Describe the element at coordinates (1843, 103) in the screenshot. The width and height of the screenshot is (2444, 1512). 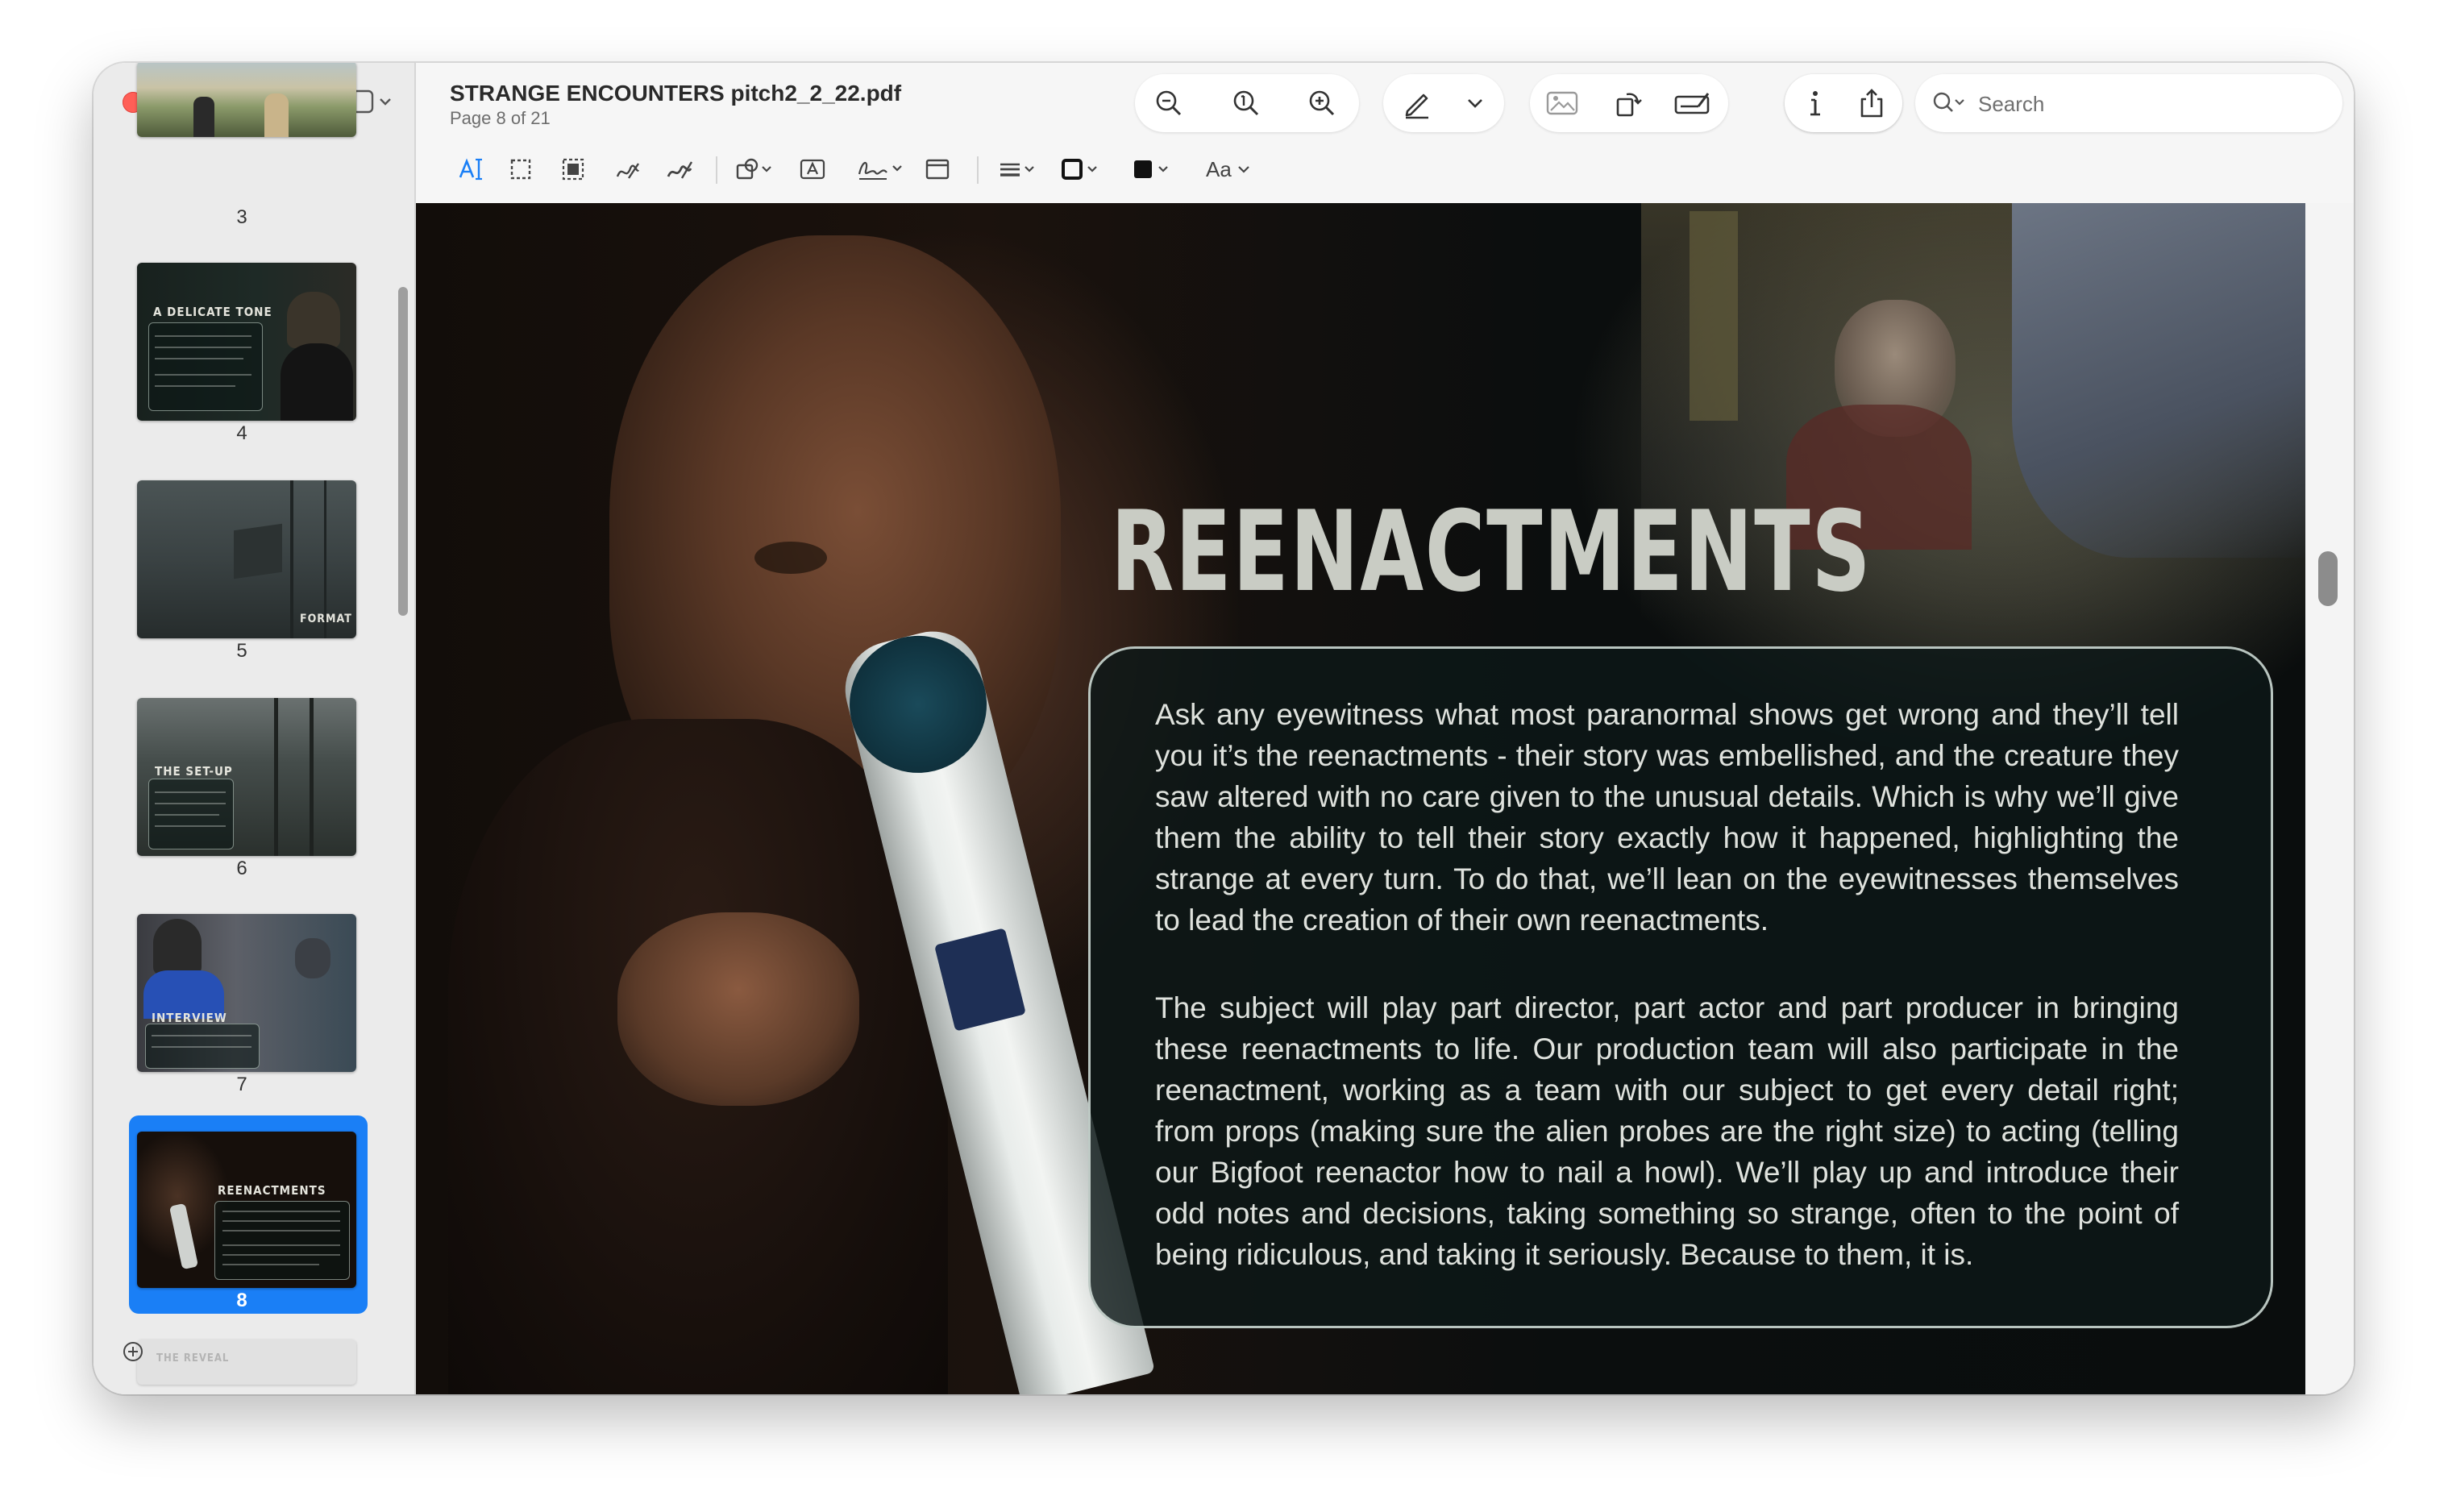
I see `info-share-controls` at that location.